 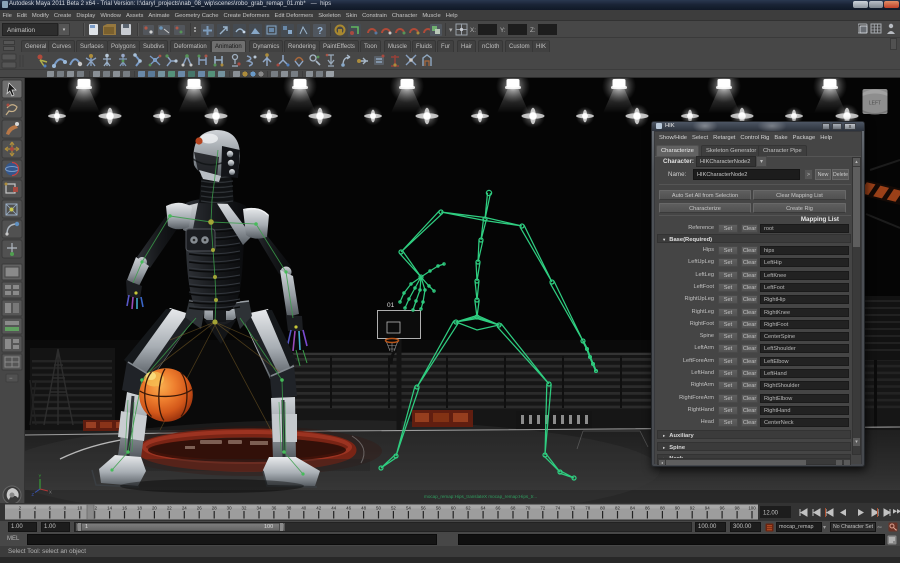 What do you see at coordinates (33, 494) in the screenshot?
I see `svg-text: Z` at bounding box center [33, 494].